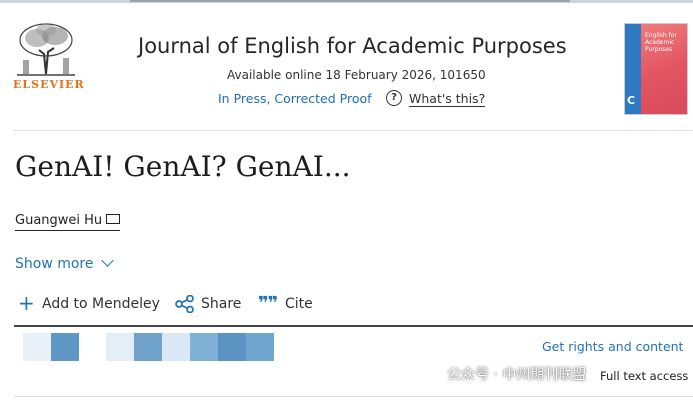 The height and width of the screenshot is (402, 693). Describe the element at coordinates (26, 303) in the screenshot. I see `plus-icon: +` at that location.